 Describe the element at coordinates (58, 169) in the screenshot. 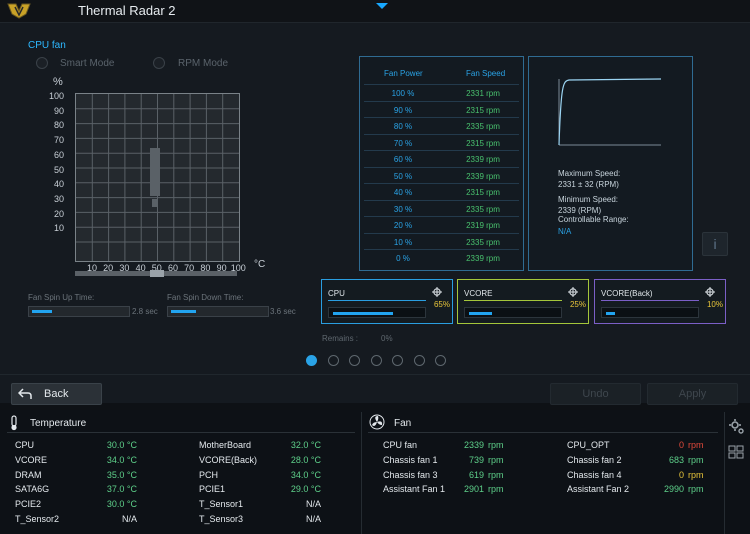

I see `y-tick-label: 50` at that location.